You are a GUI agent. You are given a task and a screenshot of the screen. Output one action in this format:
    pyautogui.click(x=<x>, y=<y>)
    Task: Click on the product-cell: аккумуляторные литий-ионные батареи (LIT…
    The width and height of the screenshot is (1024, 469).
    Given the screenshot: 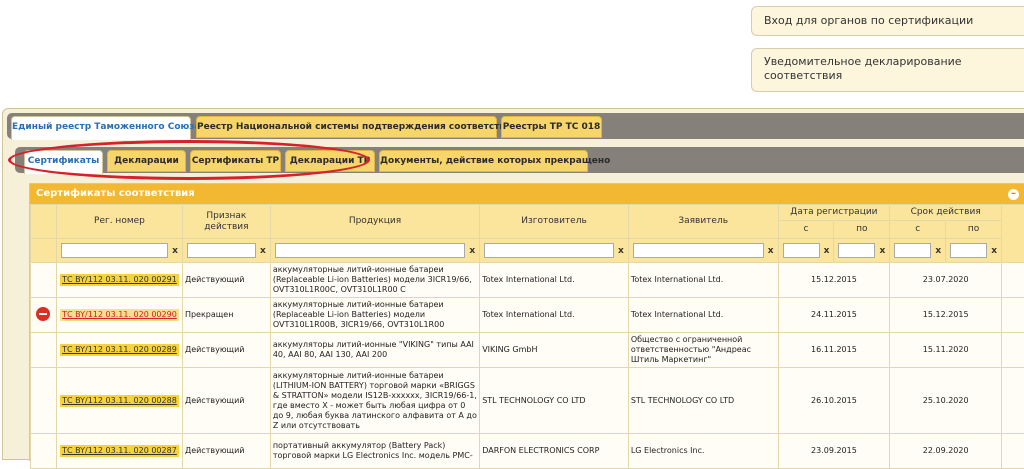 What is the action you would take?
    pyautogui.click(x=374, y=401)
    